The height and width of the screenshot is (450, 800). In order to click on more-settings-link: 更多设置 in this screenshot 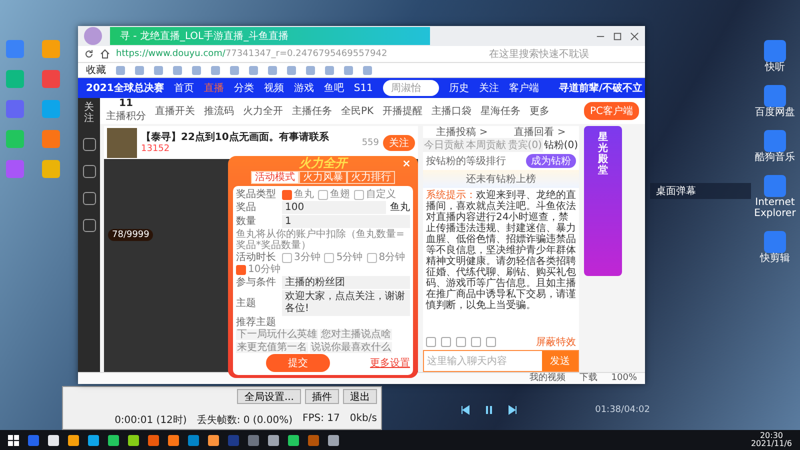, I will do `click(390, 363)`.